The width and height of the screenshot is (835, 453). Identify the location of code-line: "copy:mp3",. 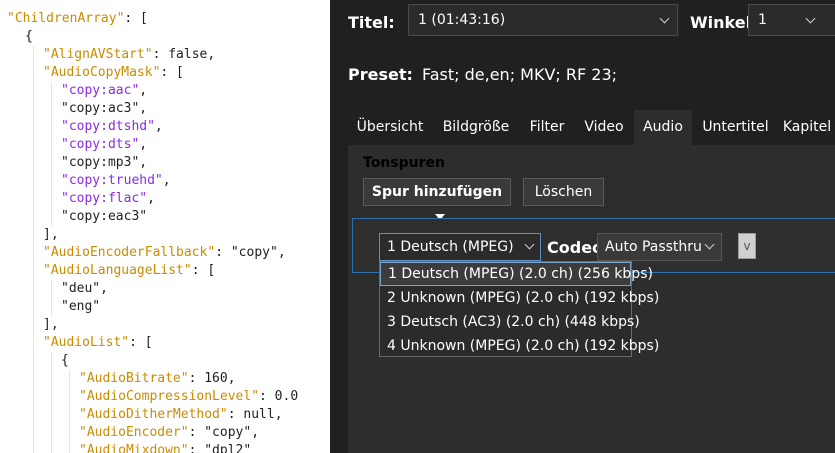
(165, 163).